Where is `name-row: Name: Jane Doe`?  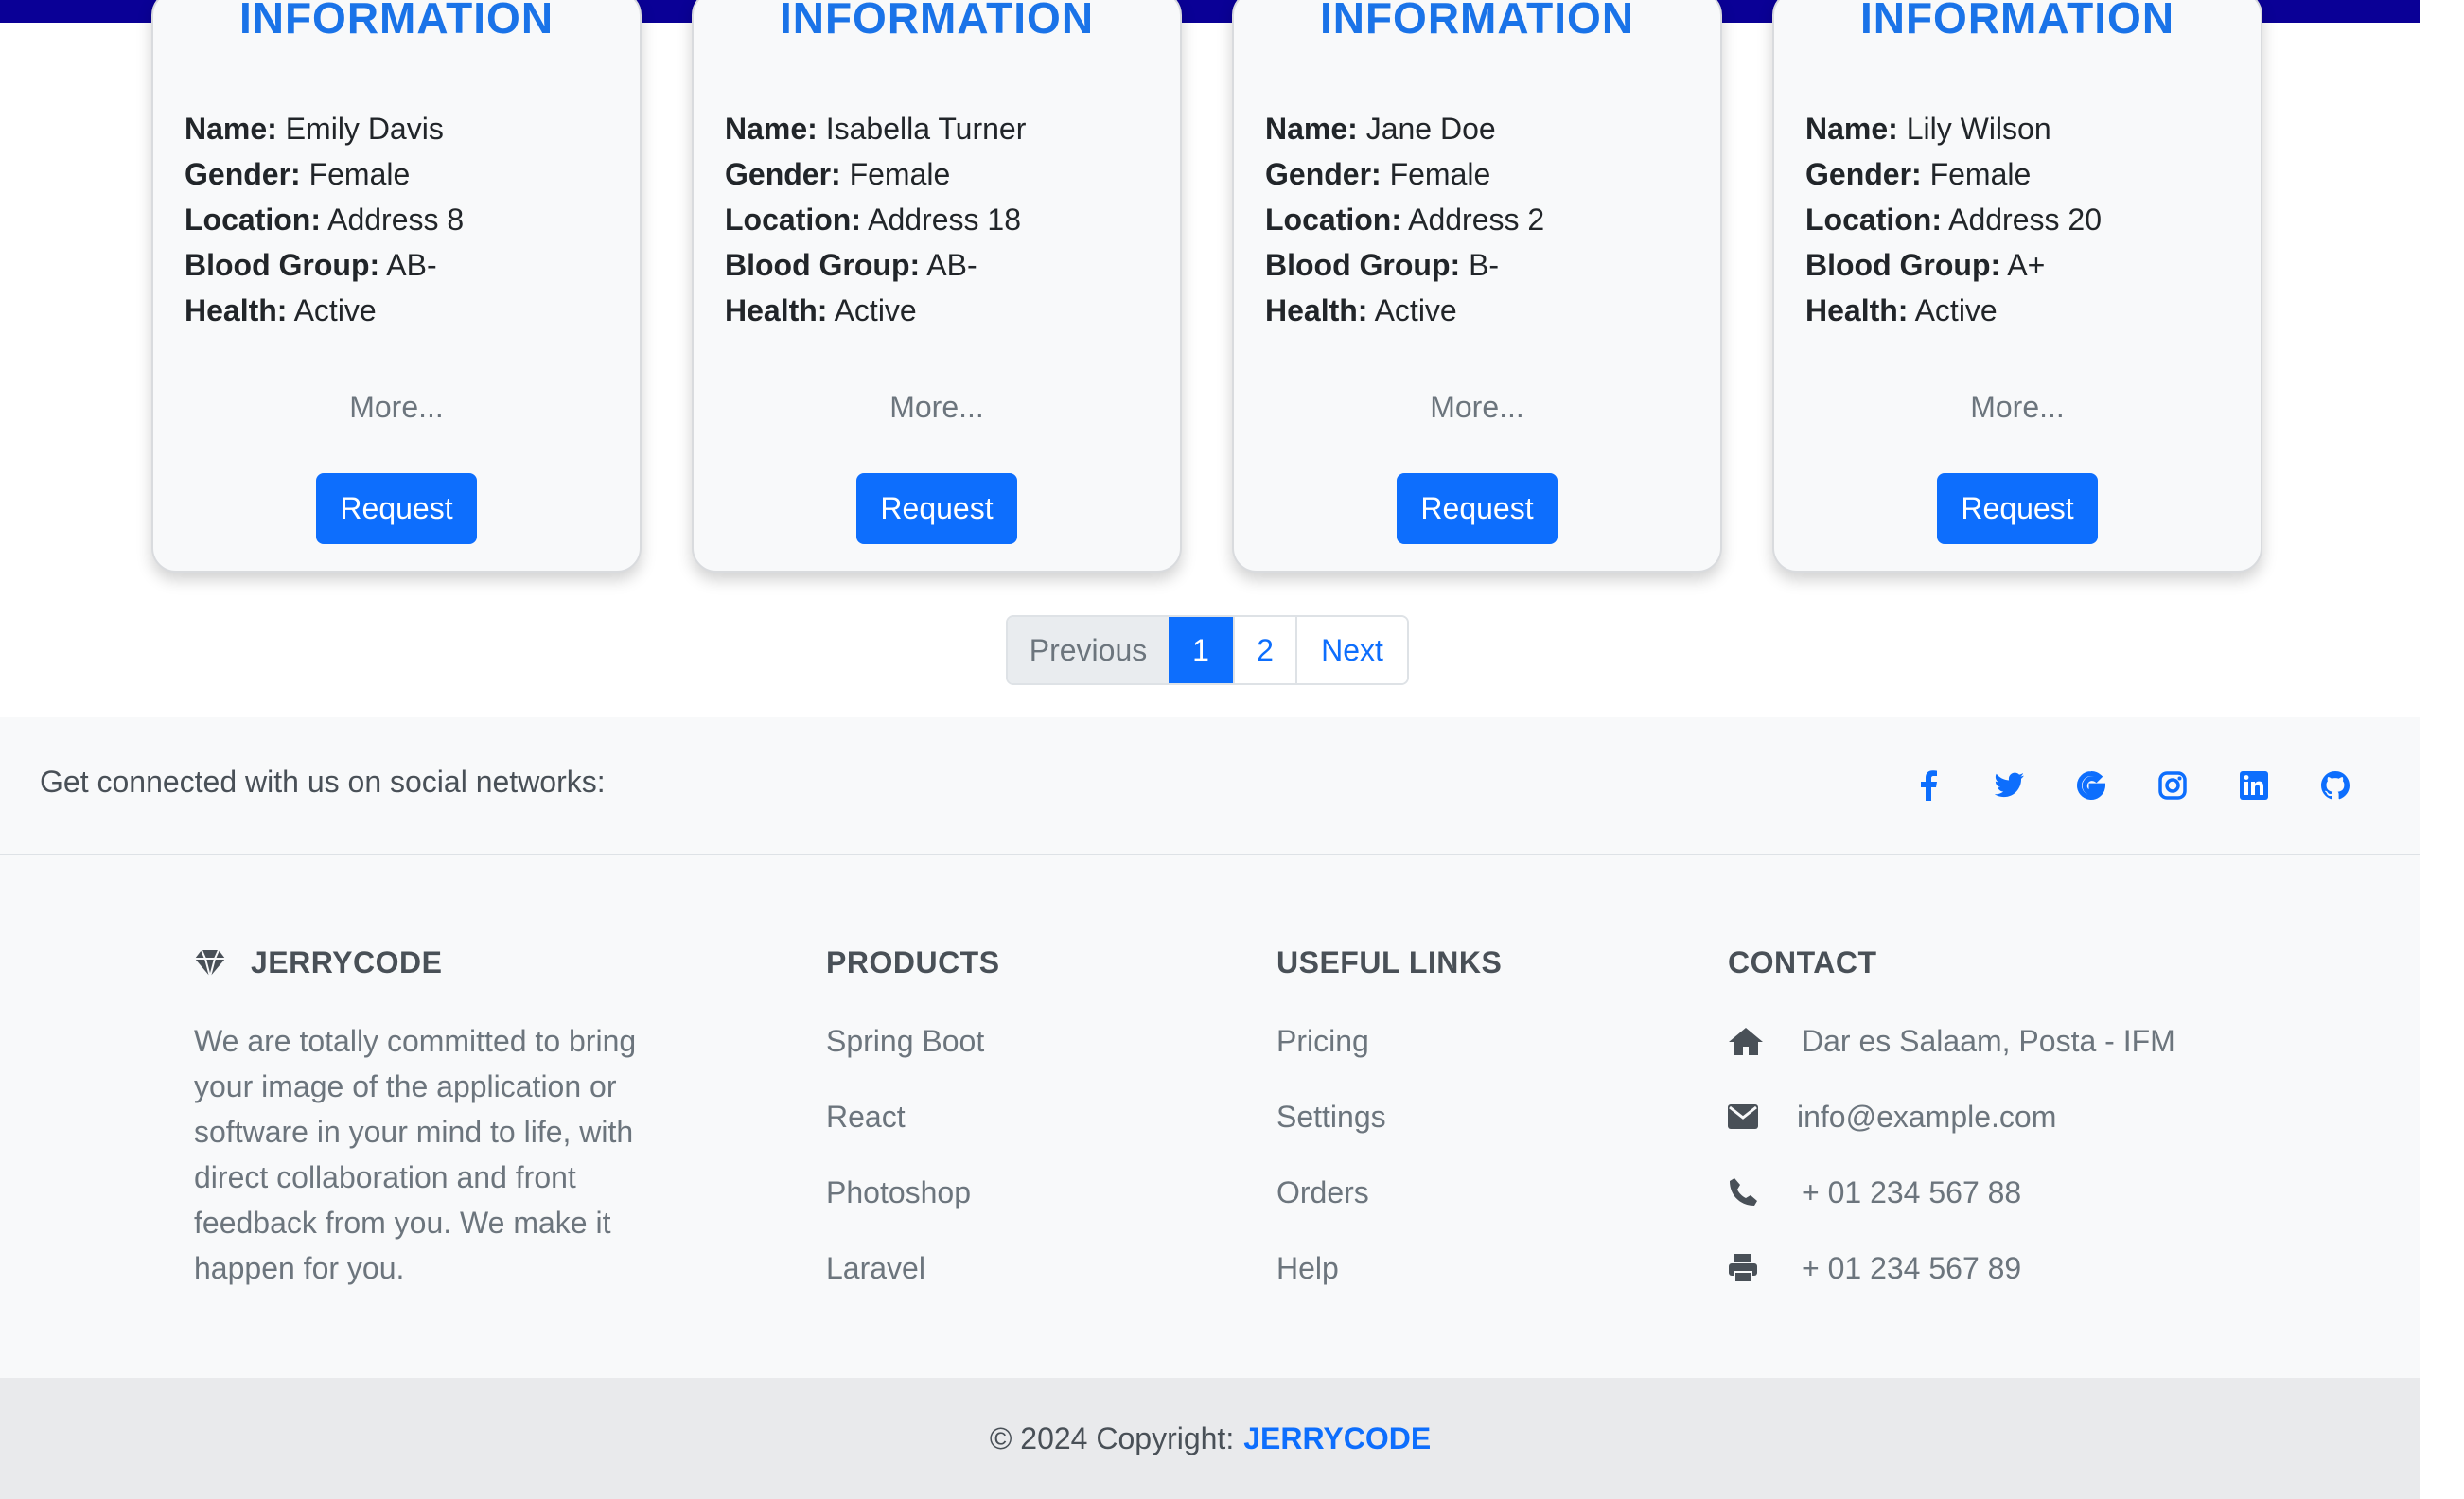 name-row: Name: Jane Doe is located at coordinates (1380, 129).